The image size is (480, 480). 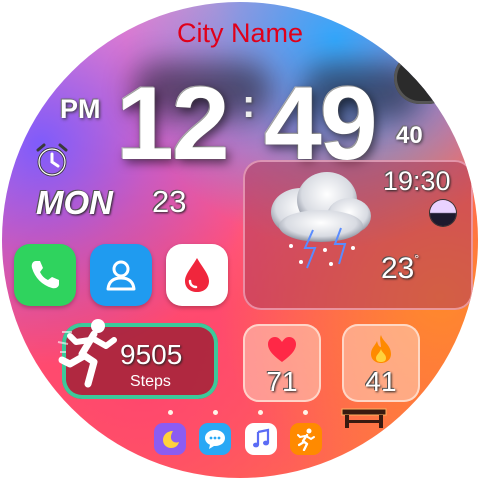 I want to click on day-of-month: 23, so click(x=169, y=201).